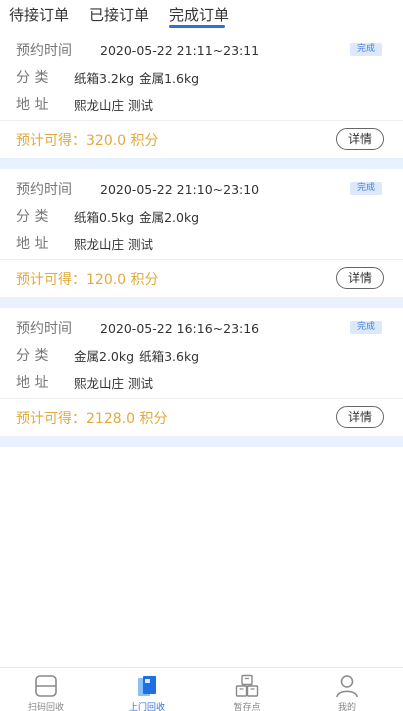  I want to click on appointment-time-row: 预约时间 2020-05-22 21:10~23:10, so click(137, 189).